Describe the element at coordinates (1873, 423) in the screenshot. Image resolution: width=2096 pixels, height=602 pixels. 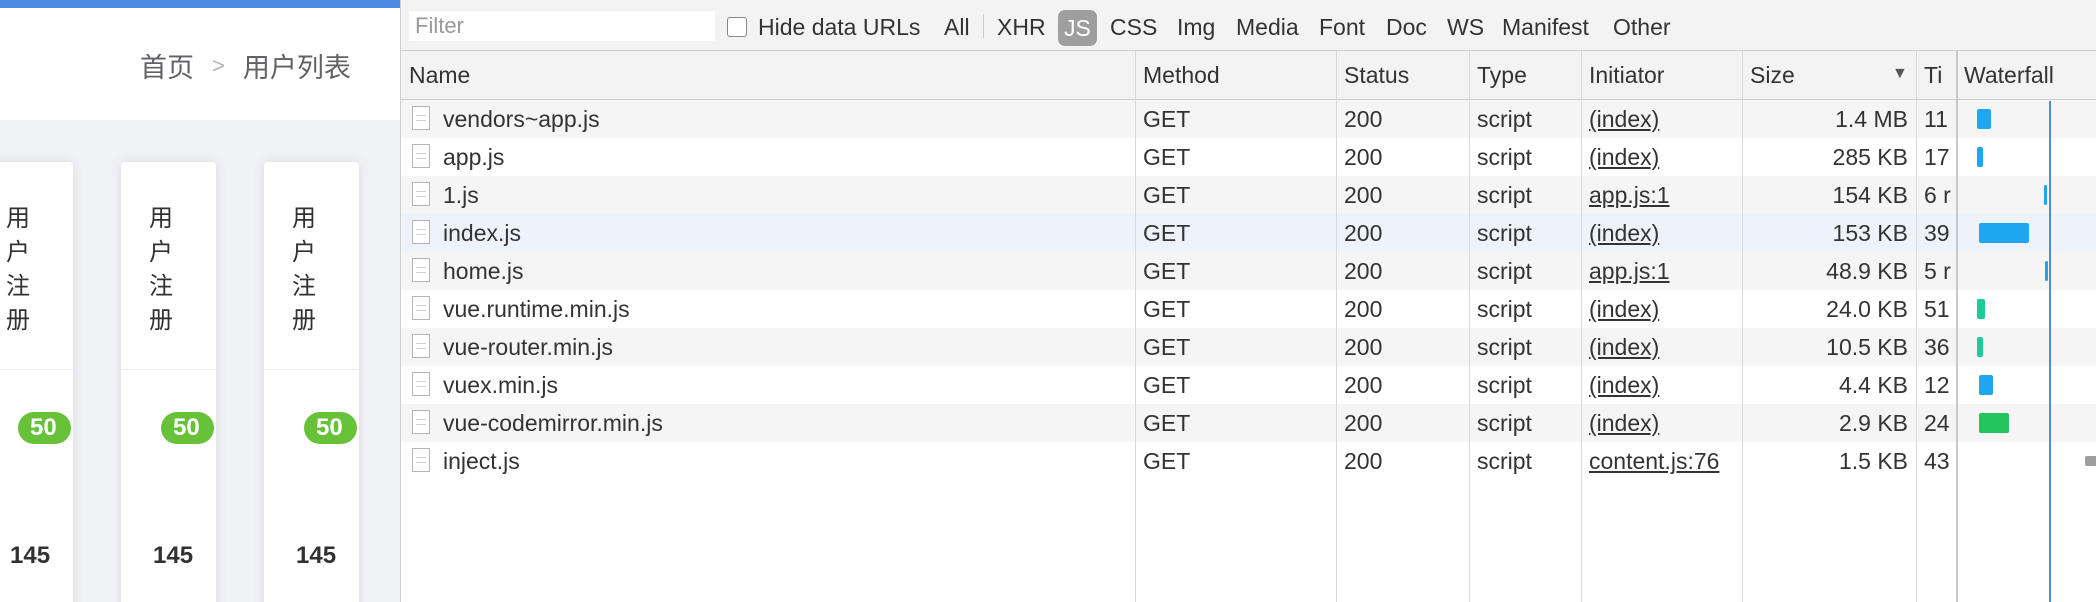
I see `cell-size: 2.9 KB` at that location.